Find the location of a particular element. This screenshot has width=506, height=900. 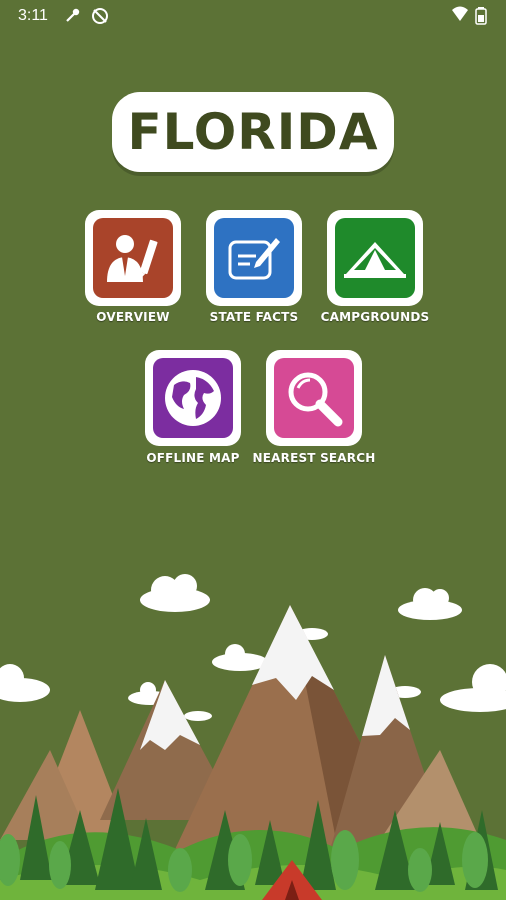

campgrounds-label: CAMPGROUNDS is located at coordinates (375, 317).